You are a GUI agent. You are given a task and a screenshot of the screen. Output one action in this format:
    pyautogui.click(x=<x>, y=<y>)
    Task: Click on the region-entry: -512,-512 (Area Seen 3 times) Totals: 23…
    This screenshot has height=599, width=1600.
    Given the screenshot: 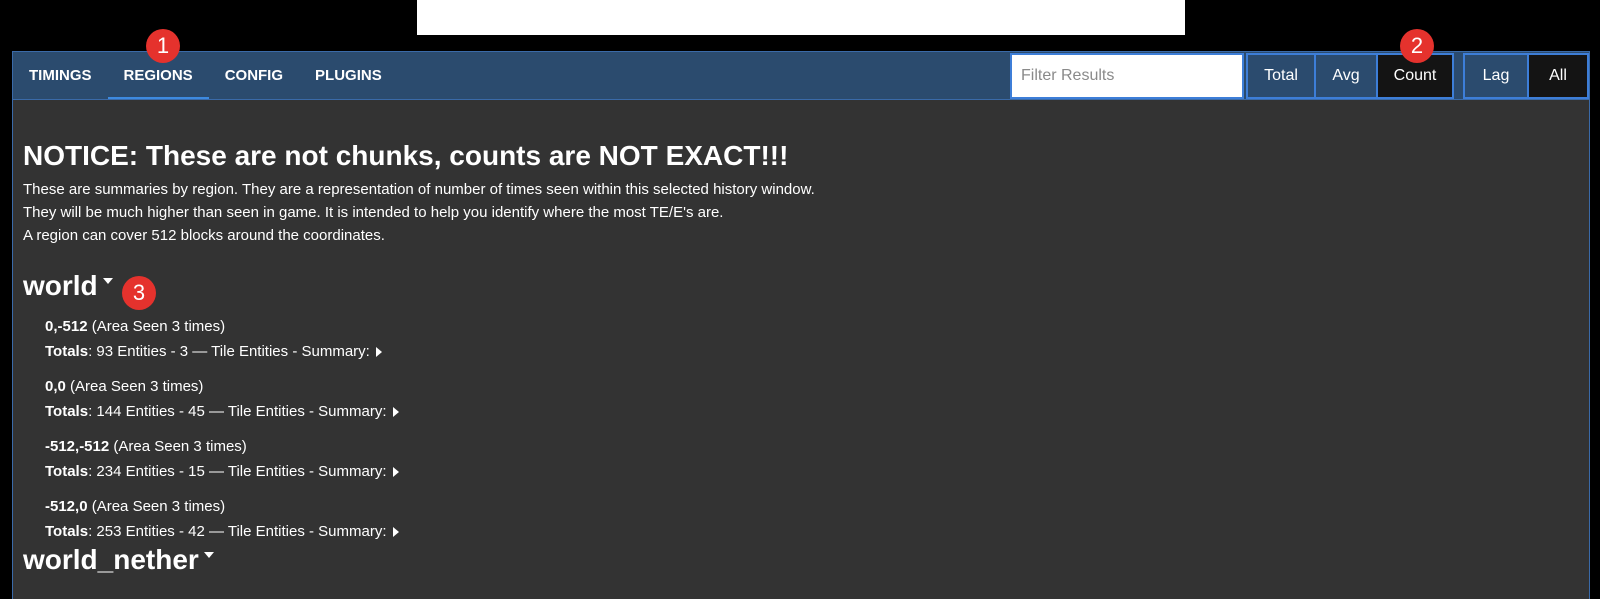 What is the action you would take?
    pyautogui.click(x=222, y=459)
    